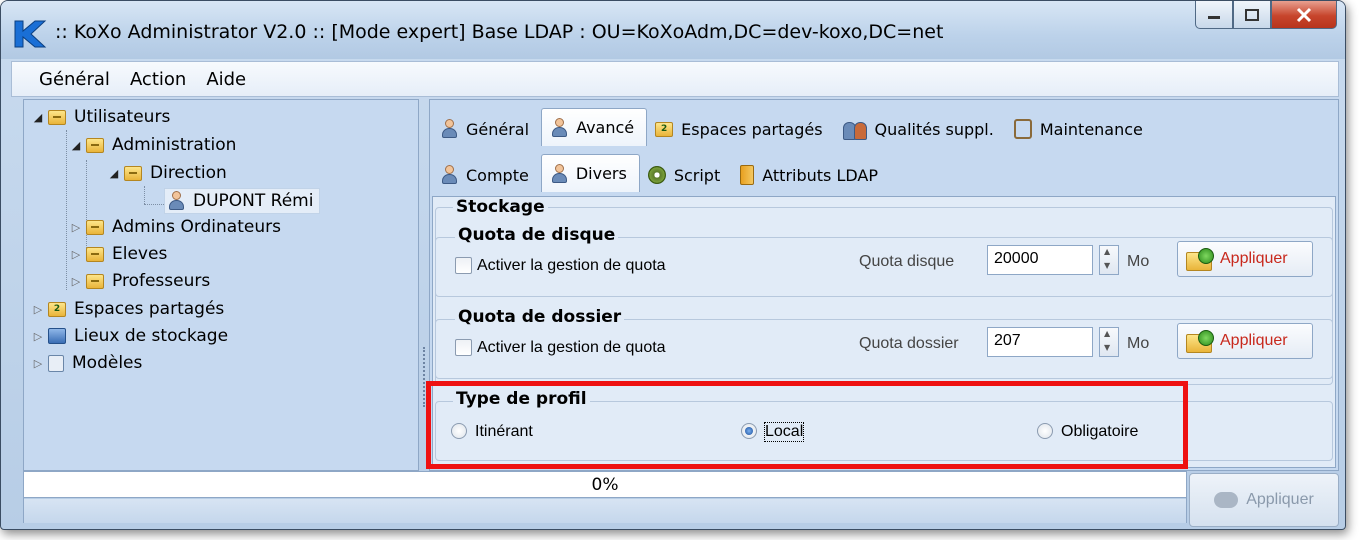 The height and width of the screenshot is (540, 1362). I want to click on quota-disque-checkbox, so click(463, 265).